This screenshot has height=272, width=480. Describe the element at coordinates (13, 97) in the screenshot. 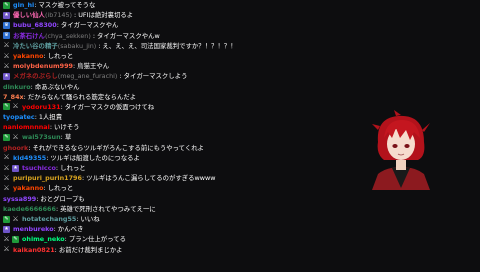

I see `chat-username: 7_84x` at that location.